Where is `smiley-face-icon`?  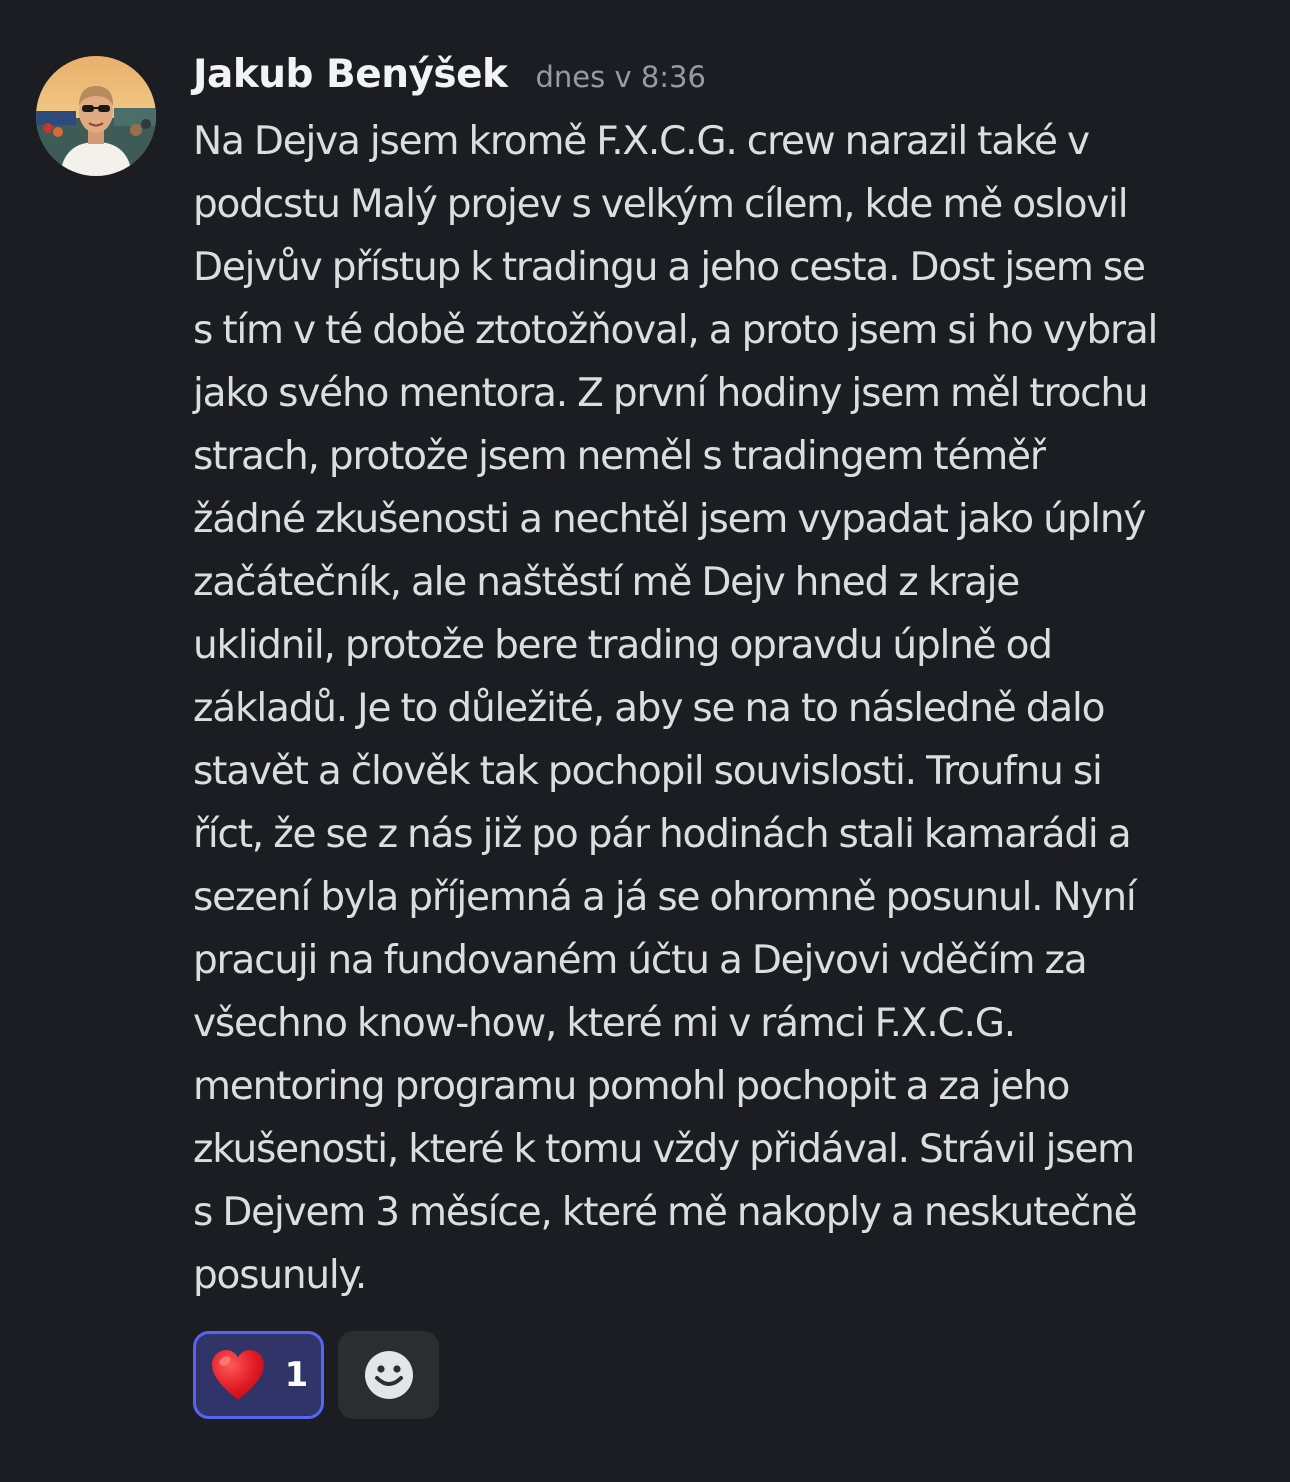 smiley-face-icon is located at coordinates (388, 1375).